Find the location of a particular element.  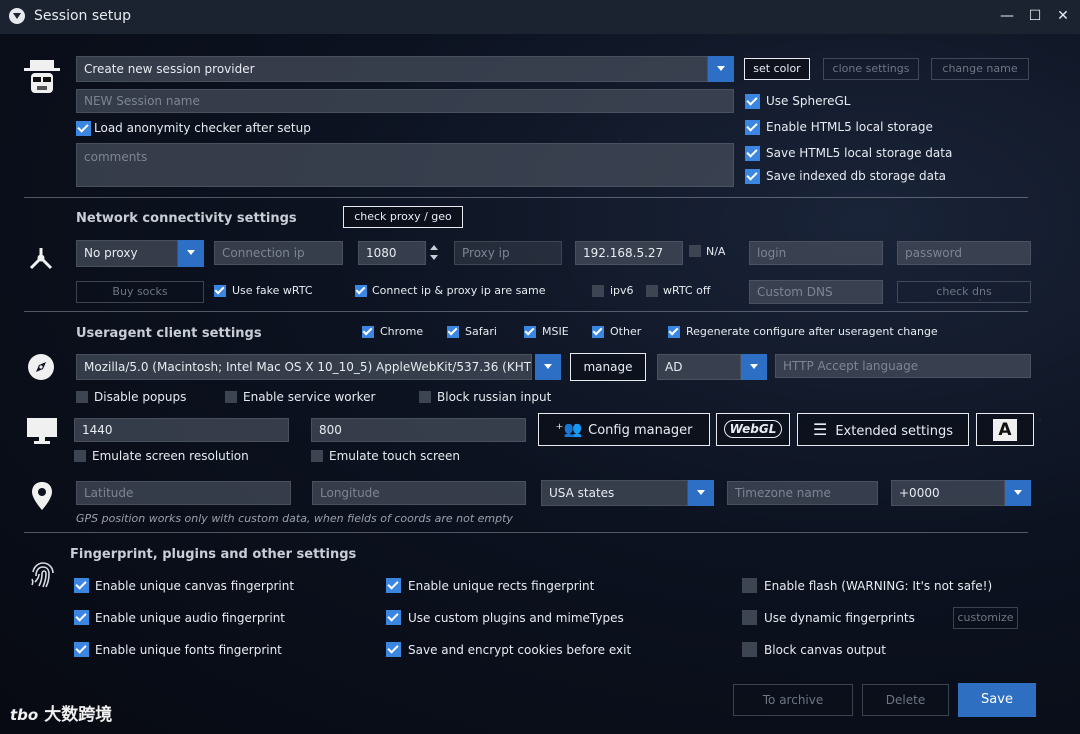

use-spheregl-checkbox is located at coordinates (752, 101).